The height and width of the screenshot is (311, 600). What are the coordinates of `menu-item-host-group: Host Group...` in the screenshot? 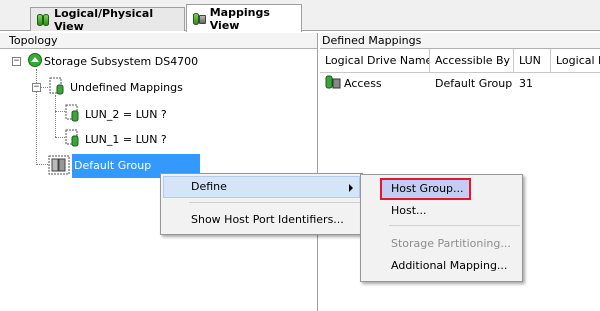 It's located at (441, 189).